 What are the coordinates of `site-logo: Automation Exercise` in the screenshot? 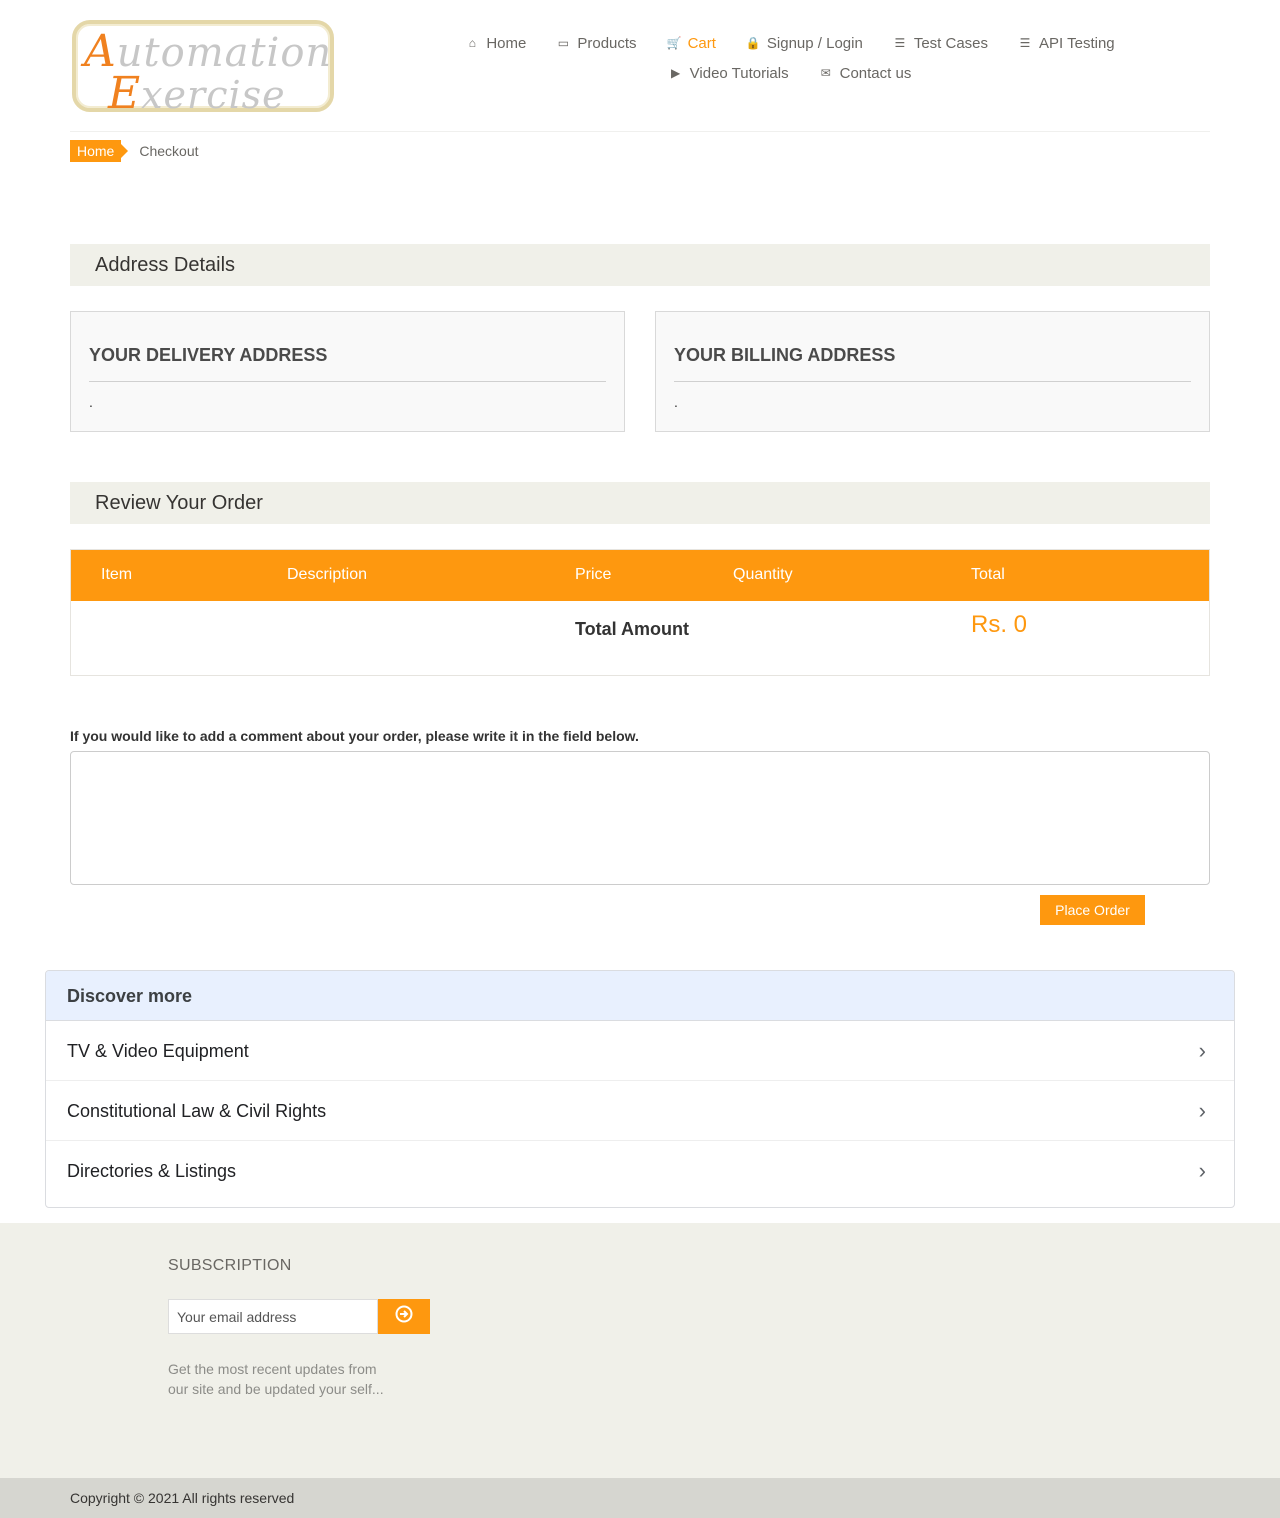 It's located at (203, 69).